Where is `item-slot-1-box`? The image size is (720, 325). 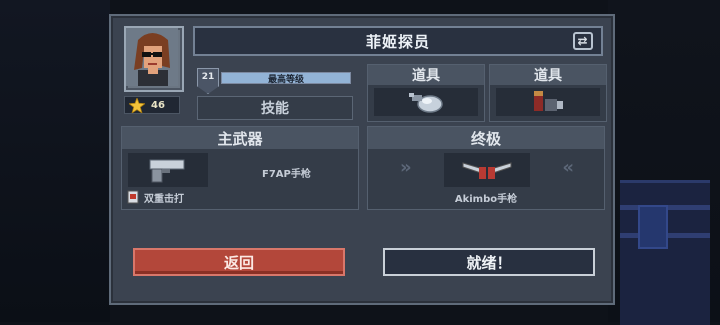 item-slot-1-box is located at coordinates (426, 102).